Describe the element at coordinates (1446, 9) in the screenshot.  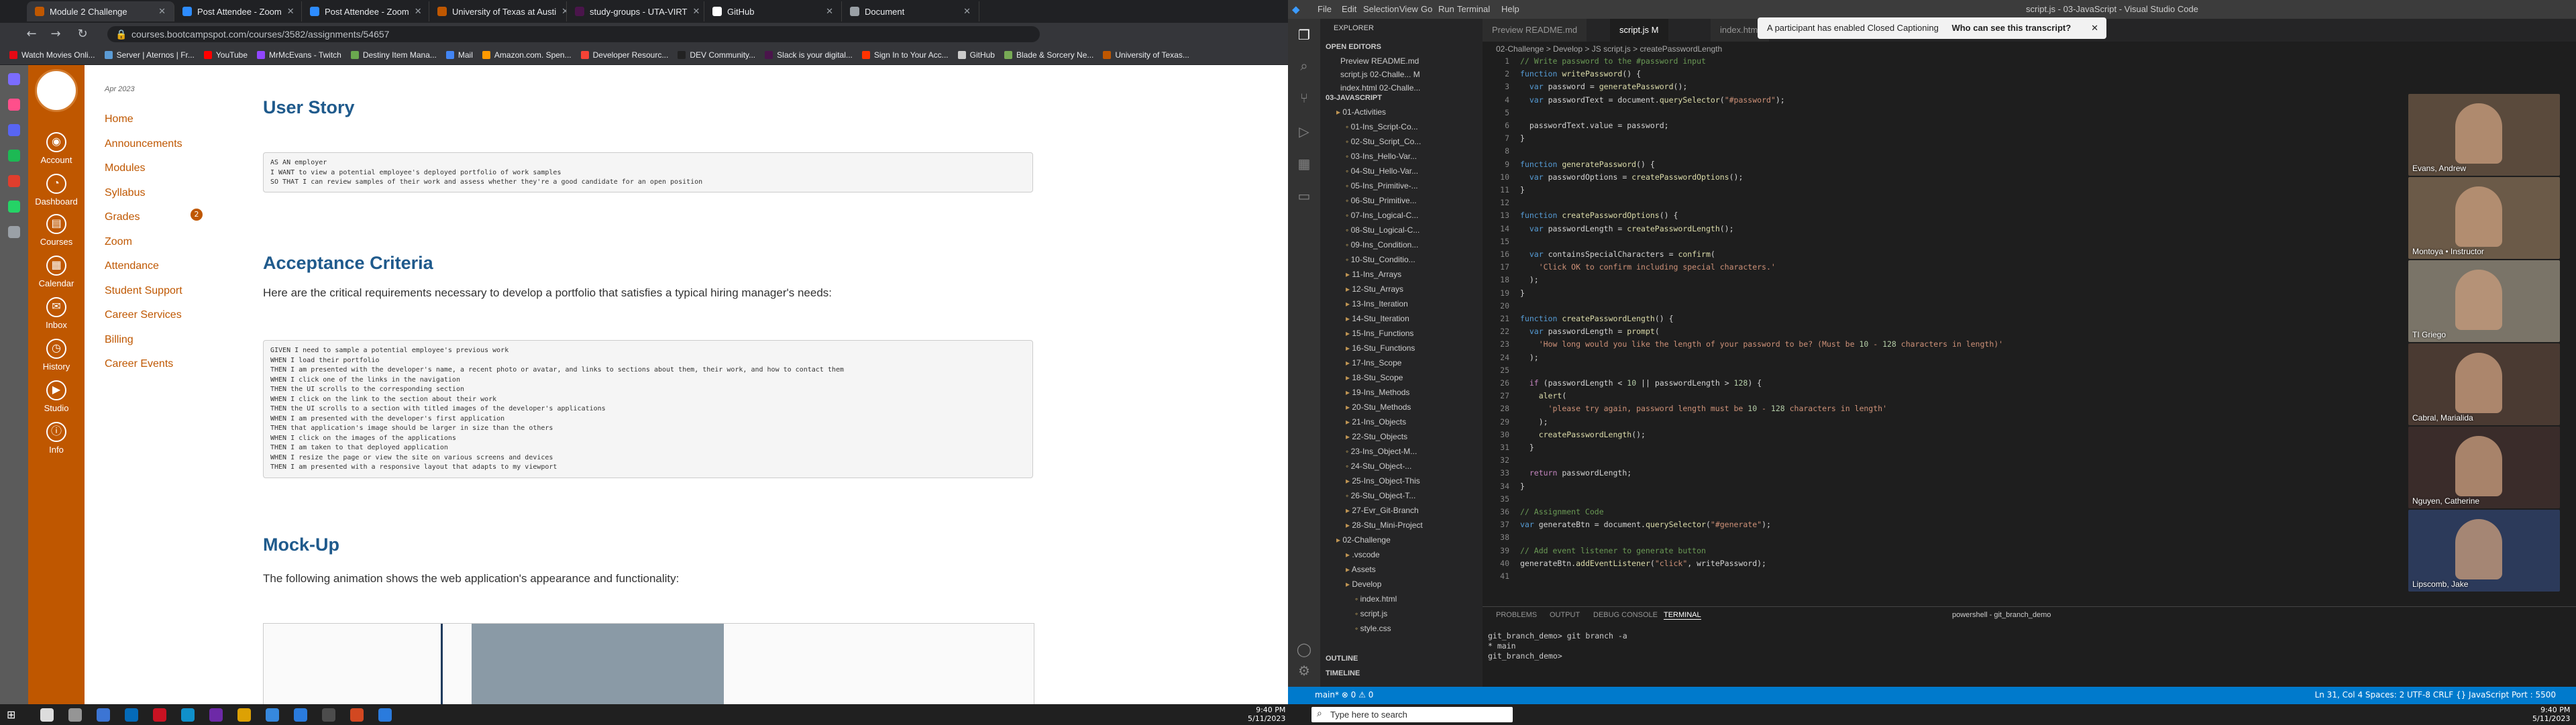
I see `menu-run: Run` at that location.